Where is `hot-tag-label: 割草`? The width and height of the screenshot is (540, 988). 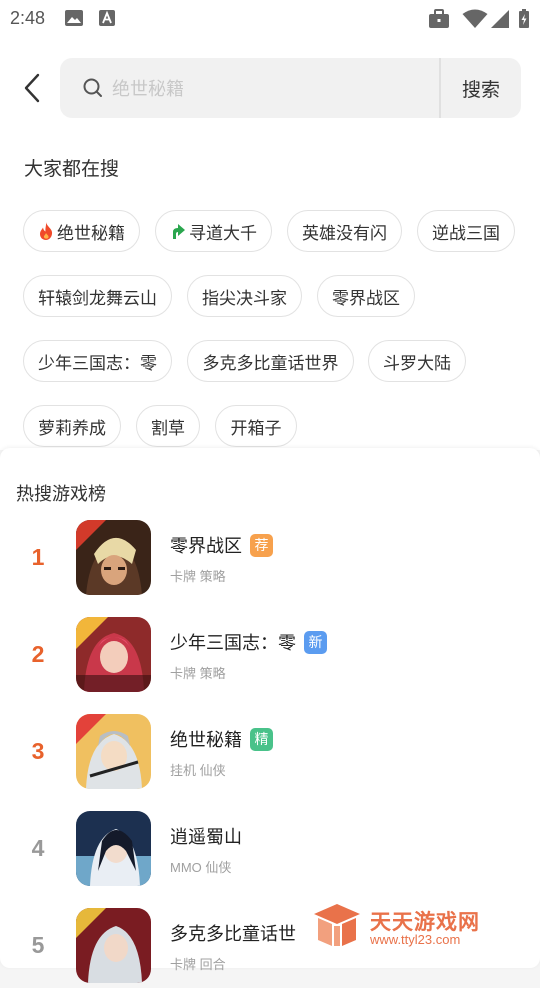 hot-tag-label: 割草 is located at coordinates (168, 428).